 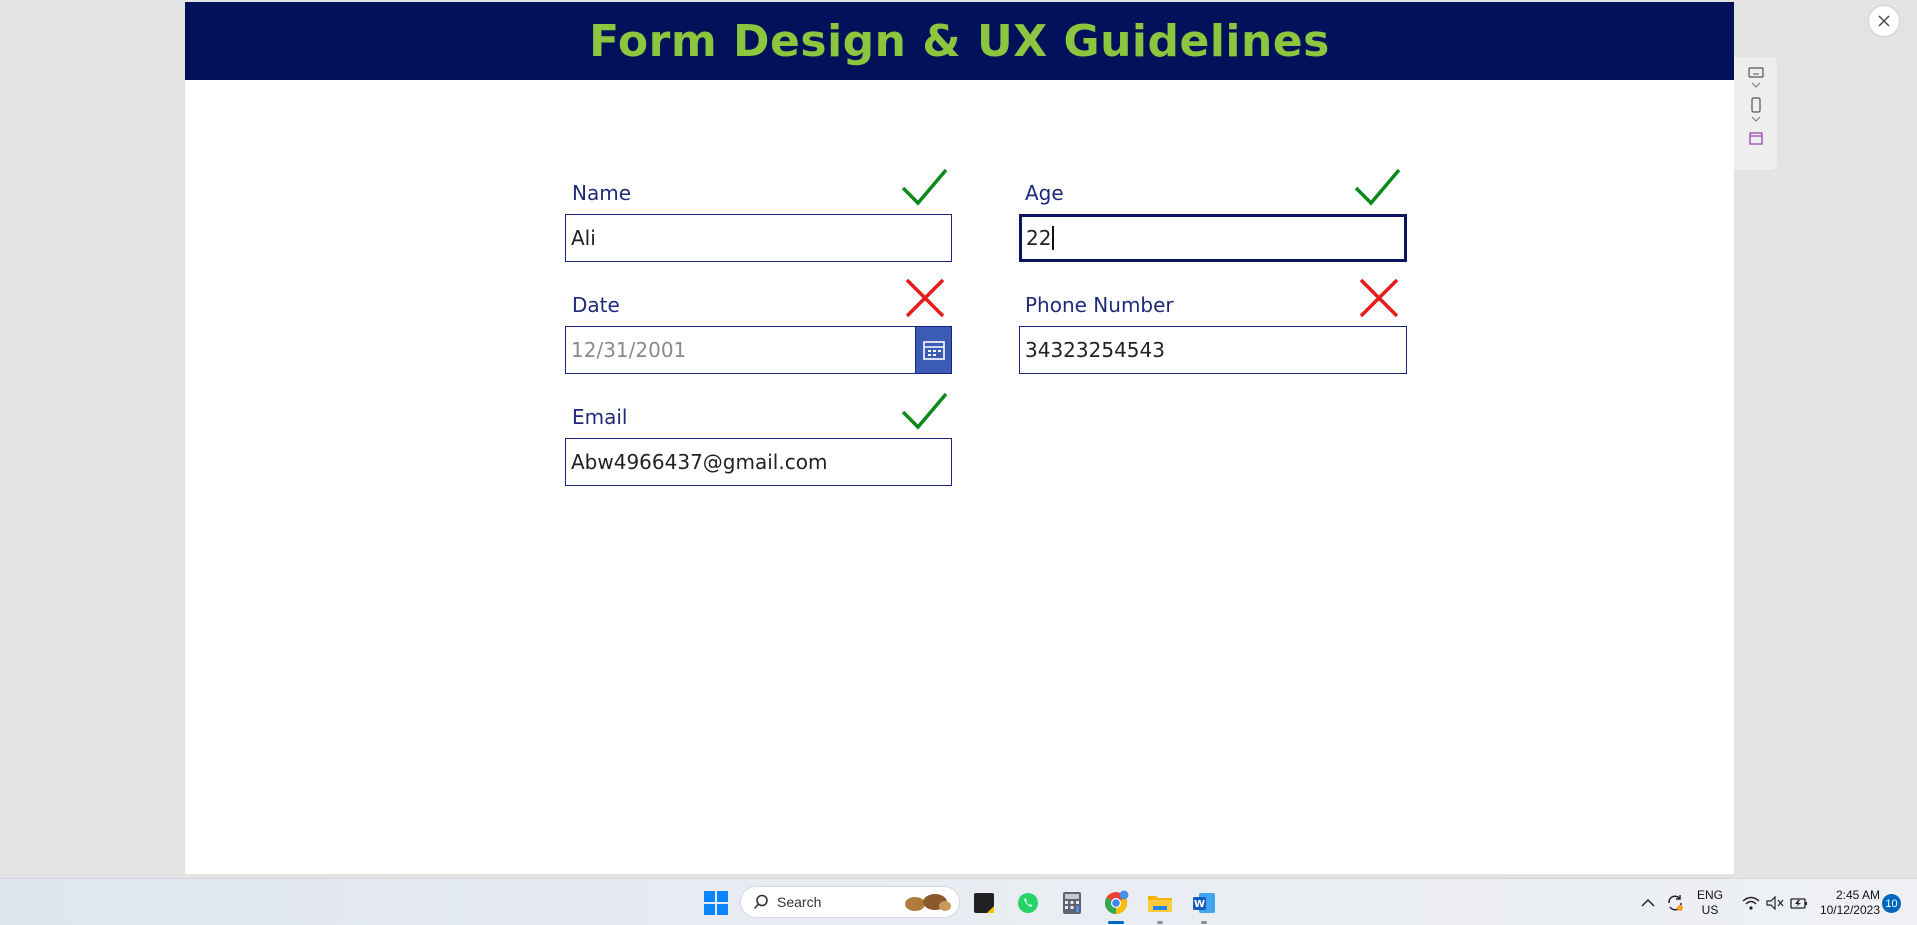 I want to click on quick-settings-button, so click(x=1775, y=903).